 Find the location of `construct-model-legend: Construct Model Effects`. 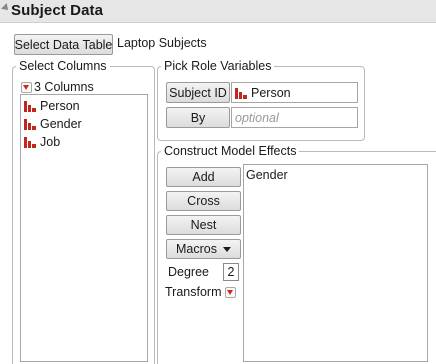

construct-model-legend: Construct Model Effects is located at coordinates (230, 151).